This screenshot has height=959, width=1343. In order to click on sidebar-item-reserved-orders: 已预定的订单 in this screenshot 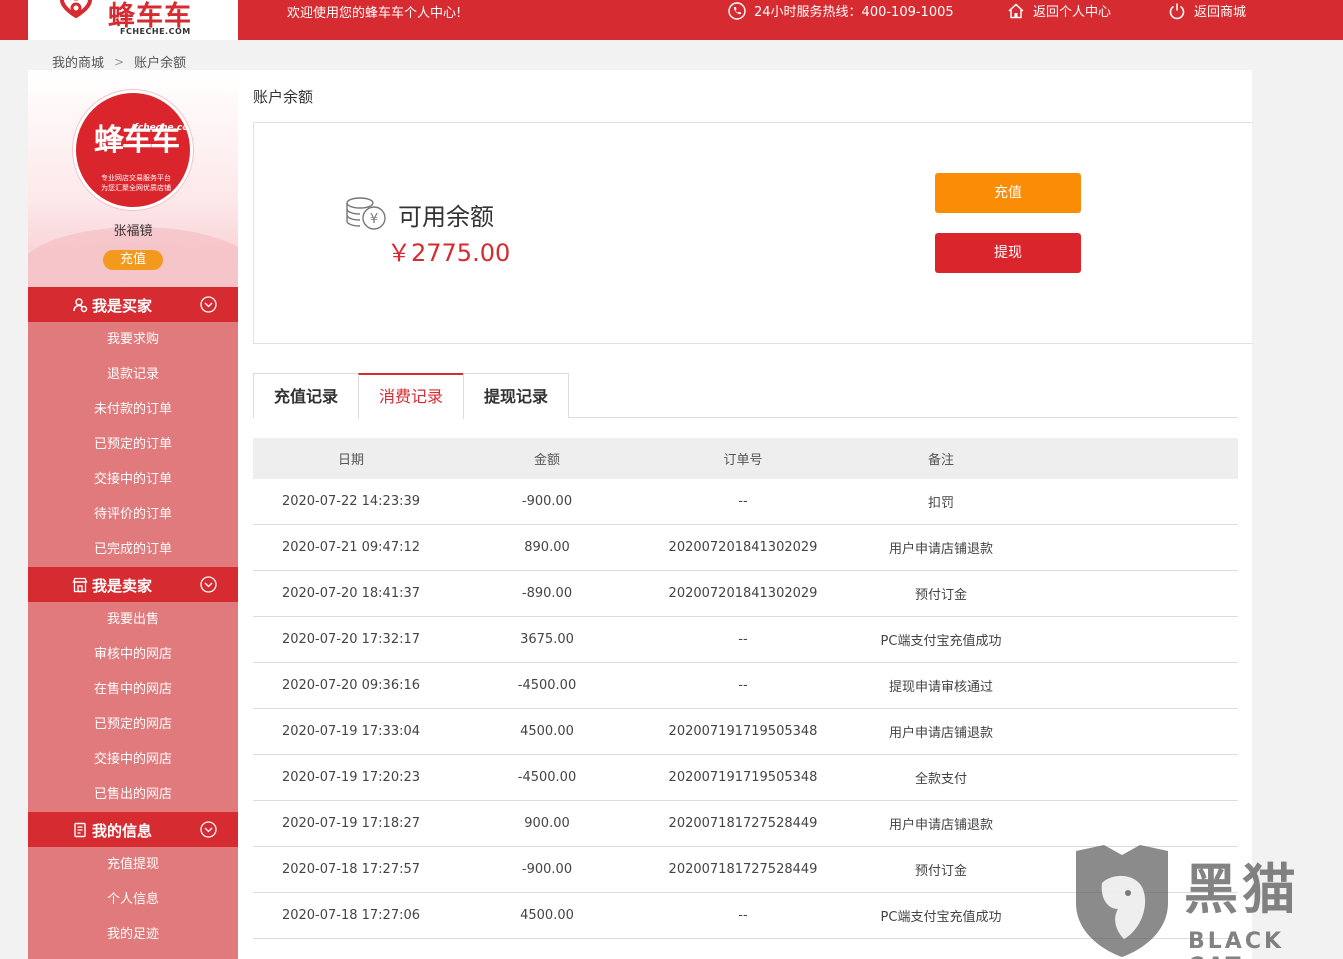, I will do `click(133, 444)`.